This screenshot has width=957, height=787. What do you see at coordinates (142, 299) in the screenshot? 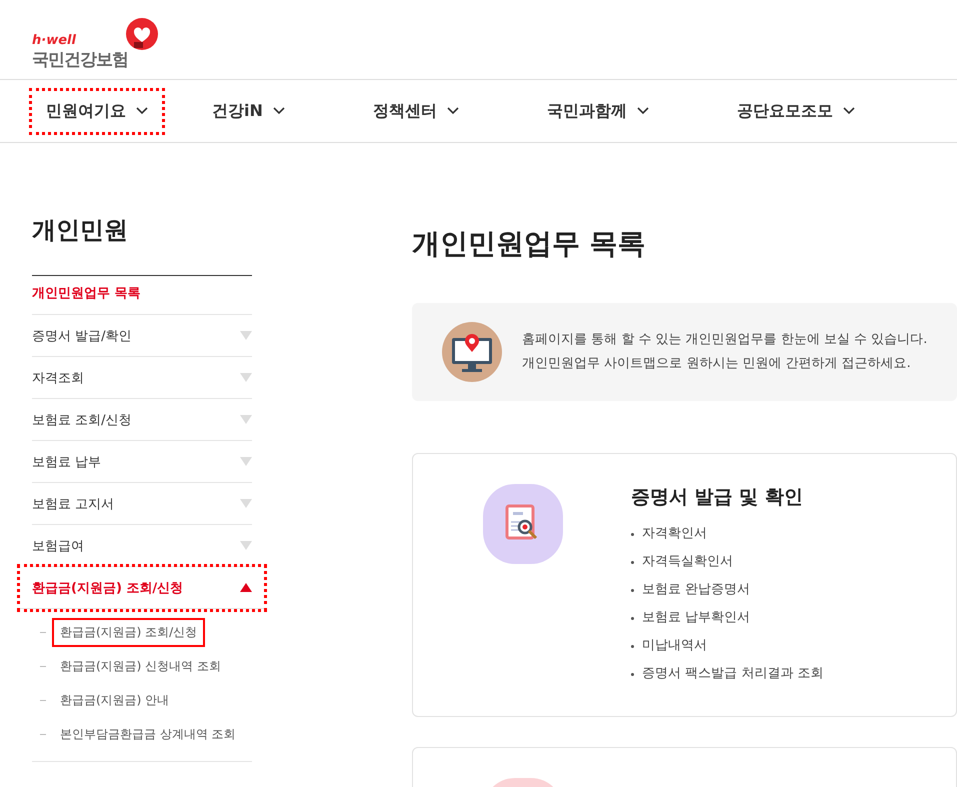
I see `sidebar-link: 개인민원업무 목록` at bounding box center [142, 299].